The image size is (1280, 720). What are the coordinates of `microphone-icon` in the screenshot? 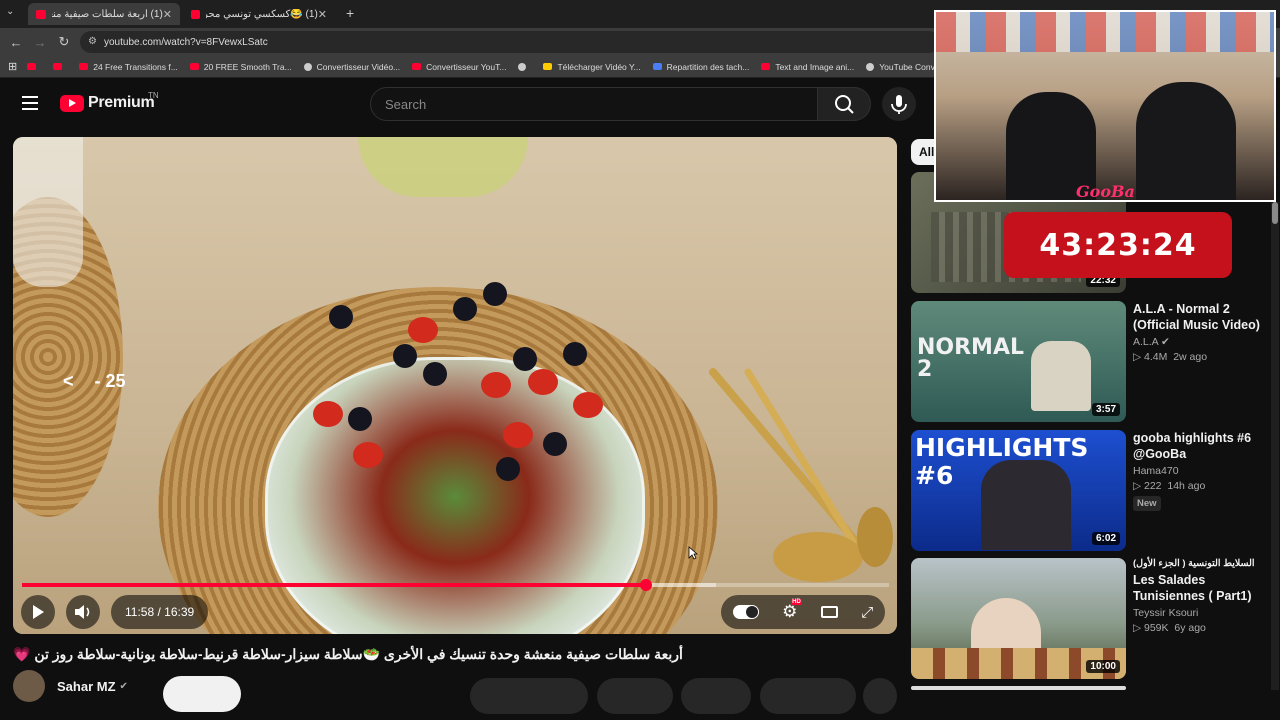 It's located at (899, 104).